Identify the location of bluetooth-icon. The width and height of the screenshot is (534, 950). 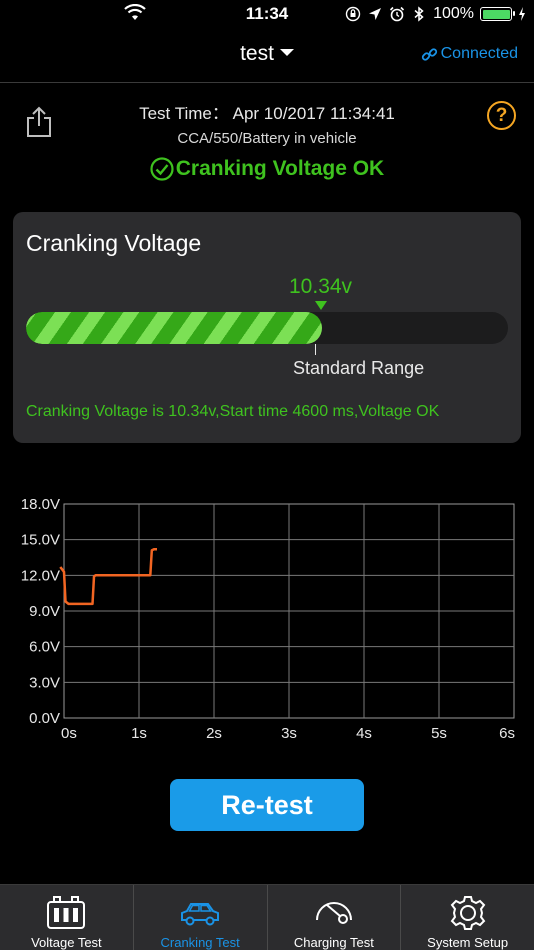
(419, 14).